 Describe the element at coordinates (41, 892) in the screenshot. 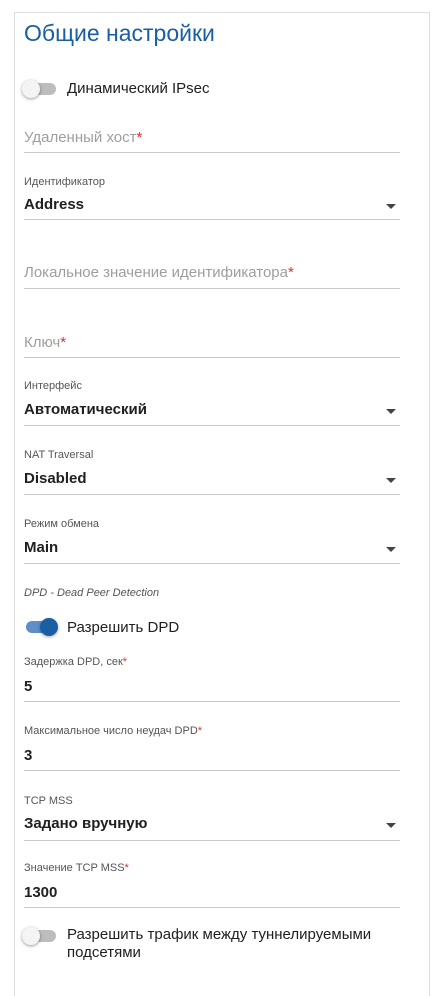

I see `tcp-mss-value-input: 1300` at that location.